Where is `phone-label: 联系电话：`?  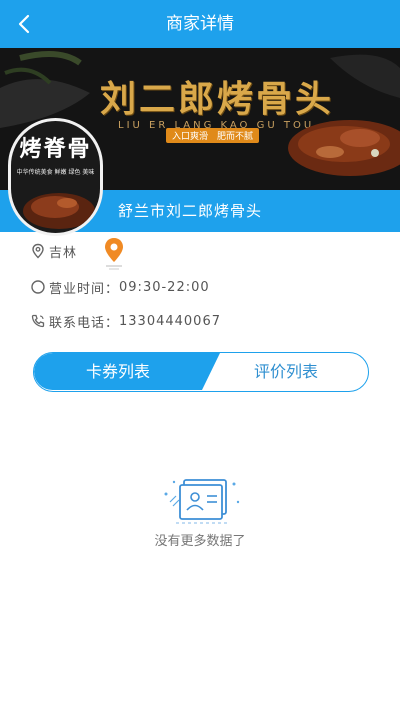
phone-label: 联系电话： is located at coordinates (84, 323).